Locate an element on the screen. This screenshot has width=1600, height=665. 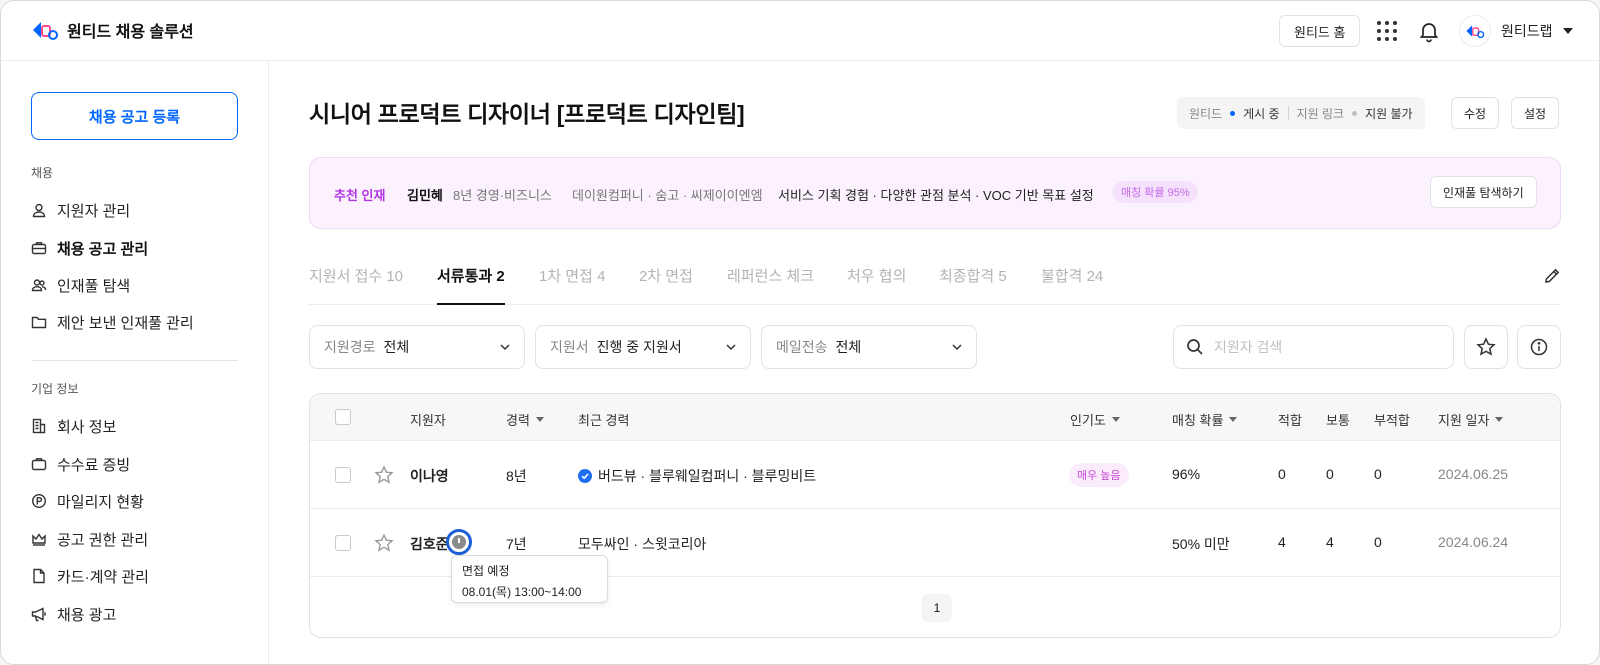
company-profile-menu: 원티드랩 is located at coordinates (1516, 31).